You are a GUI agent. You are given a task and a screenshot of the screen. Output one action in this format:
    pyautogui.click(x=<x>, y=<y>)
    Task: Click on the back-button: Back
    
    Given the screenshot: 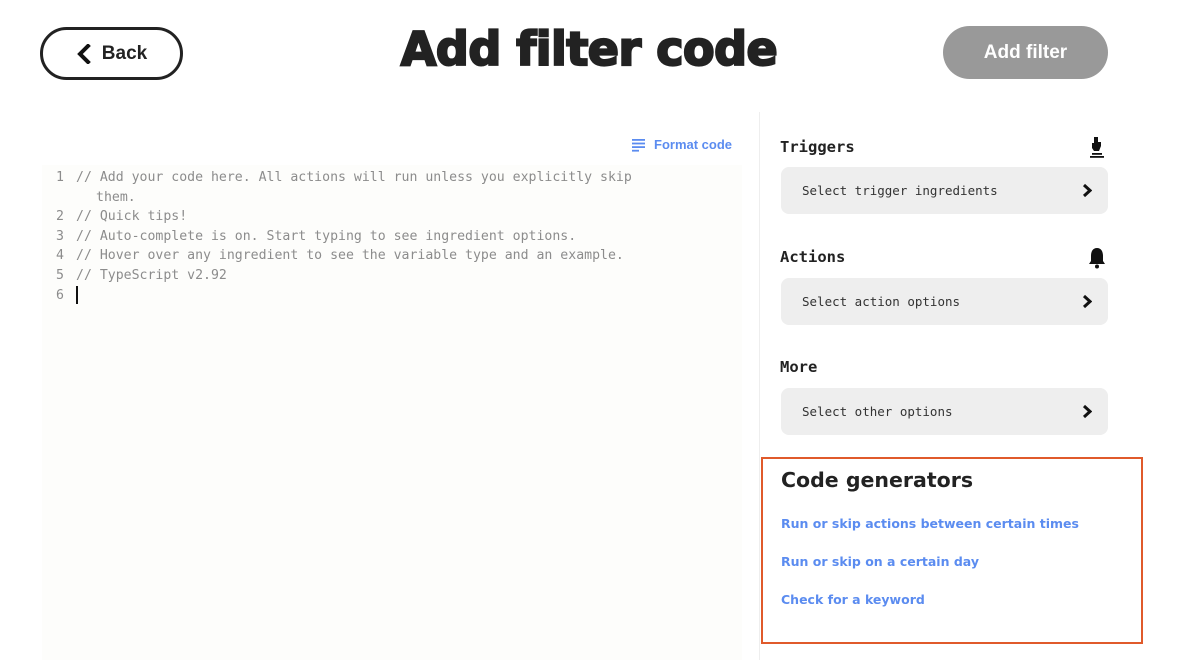 What is the action you would take?
    pyautogui.click(x=111, y=53)
    